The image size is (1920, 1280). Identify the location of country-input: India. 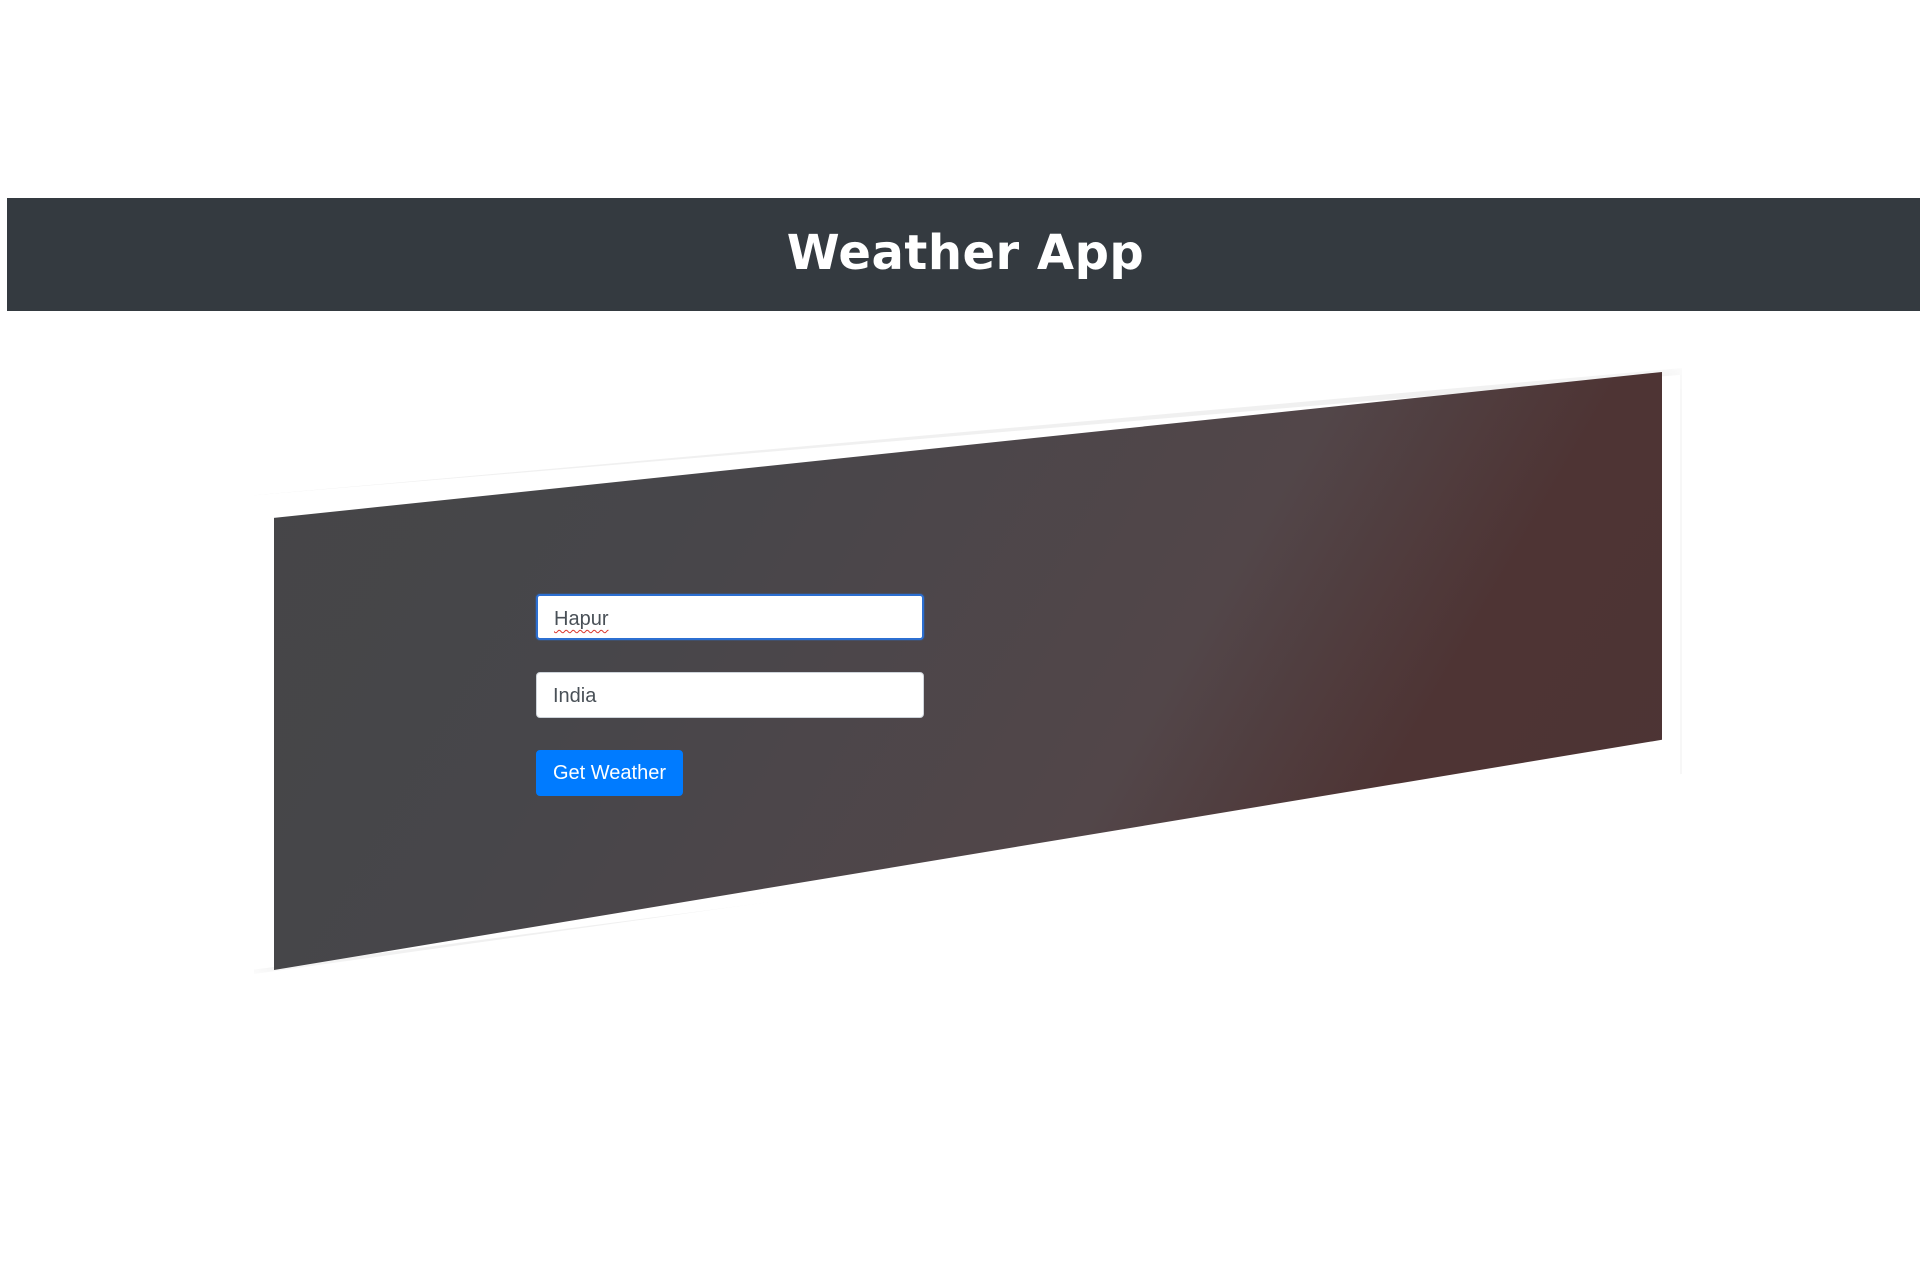
(730, 695).